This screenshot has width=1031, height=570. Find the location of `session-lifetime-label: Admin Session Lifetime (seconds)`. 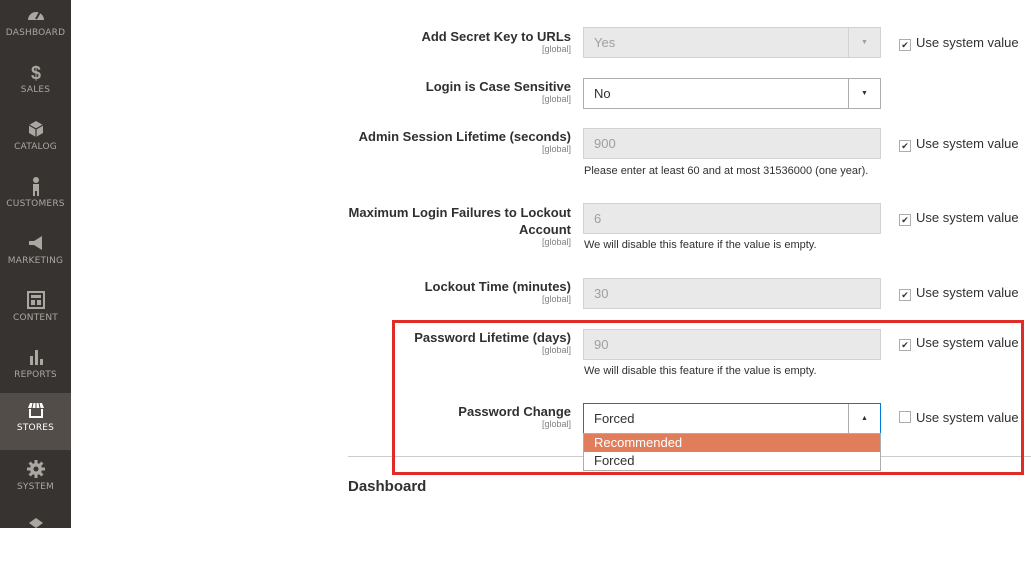

session-lifetime-label: Admin Session Lifetime (seconds) is located at coordinates (464, 136).